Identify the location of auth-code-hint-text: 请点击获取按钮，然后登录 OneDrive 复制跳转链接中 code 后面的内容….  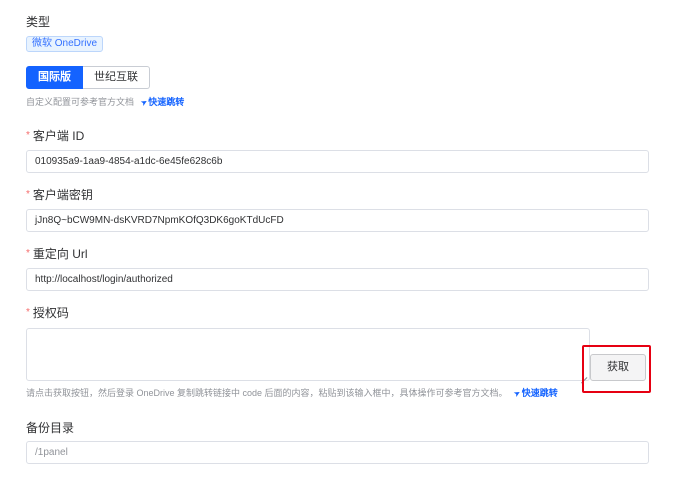
(267, 393).